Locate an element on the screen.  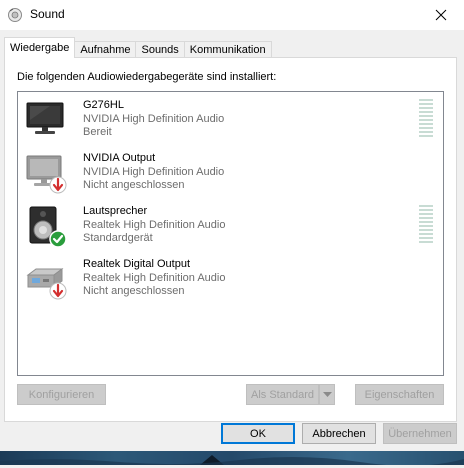
cancel-button: Abbrechen is located at coordinates (339, 433).